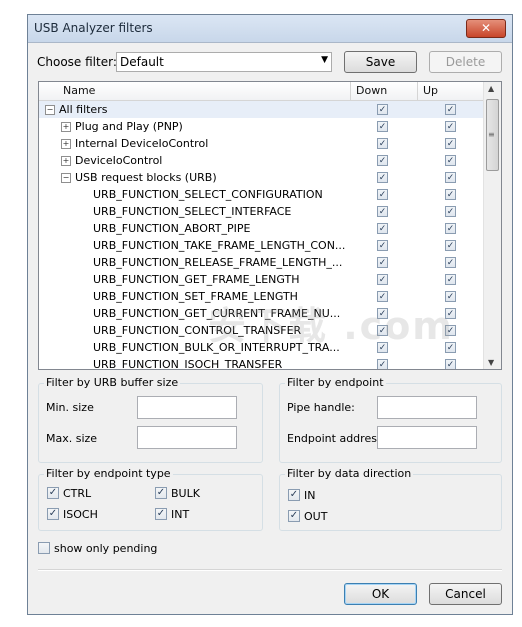 The height and width of the screenshot is (627, 522). What do you see at coordinates (294, 516) in the screenshot?
I see `out-checkbox: ✓` at bounding box center [294, 516].